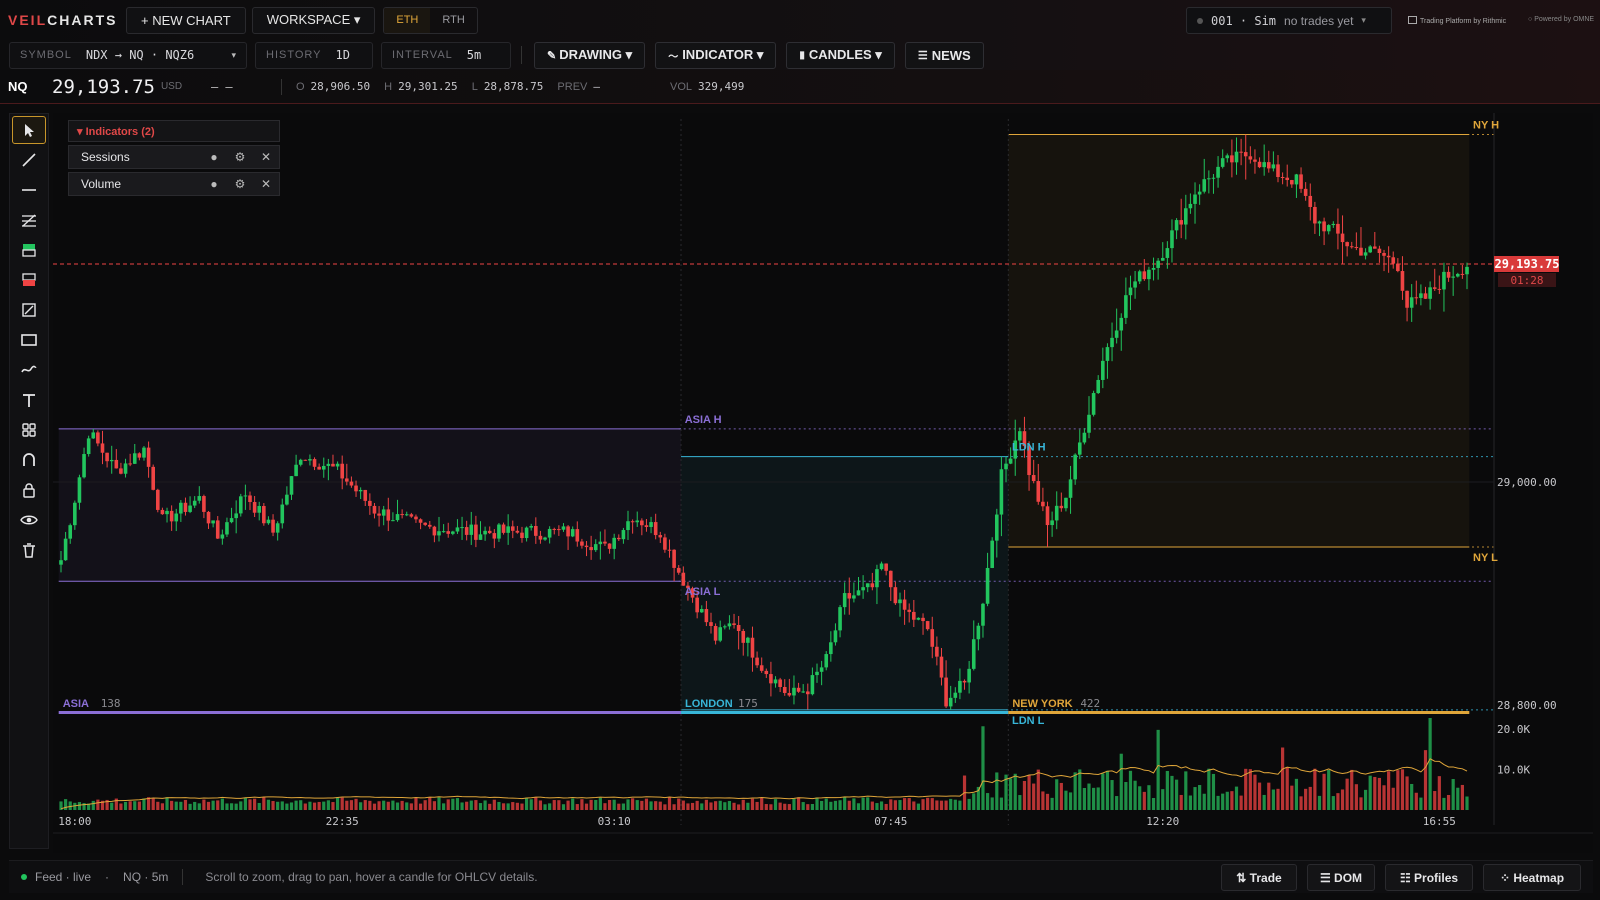  What do you see at coordinates (174, 184) in the screenshot?
I see `indicator-volume: Volume ● ⚙ ✕` at bounding box center [174, 184].